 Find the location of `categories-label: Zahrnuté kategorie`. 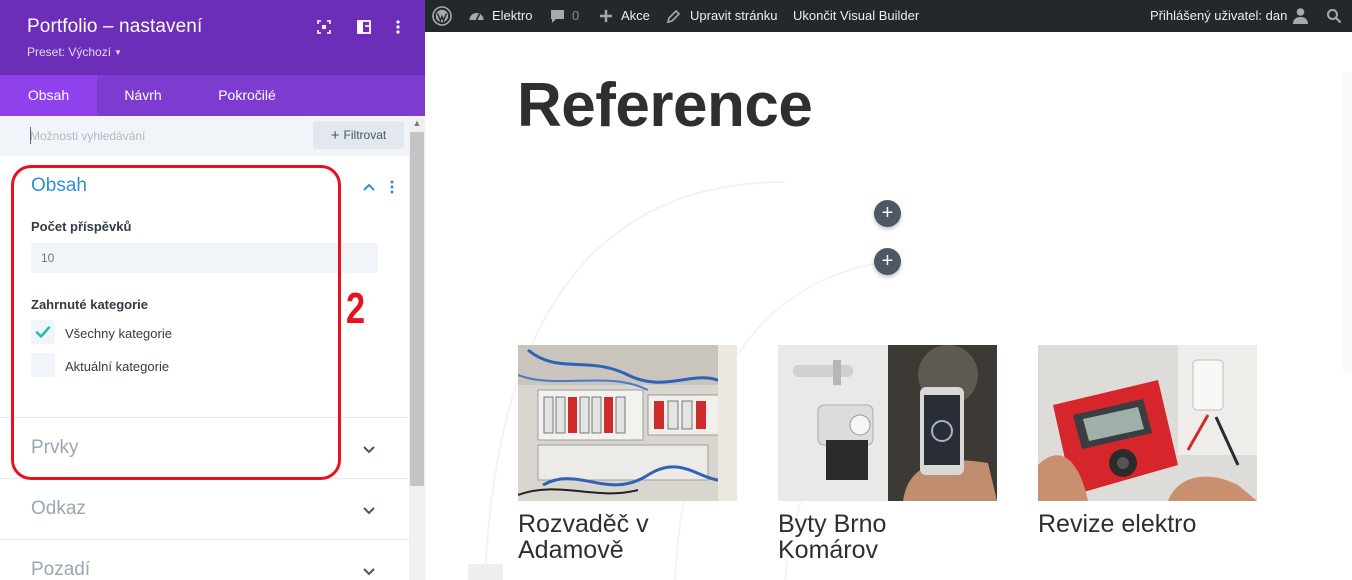

categories-label: Zahrnuté kategorie is located at coordinates (90, 304).